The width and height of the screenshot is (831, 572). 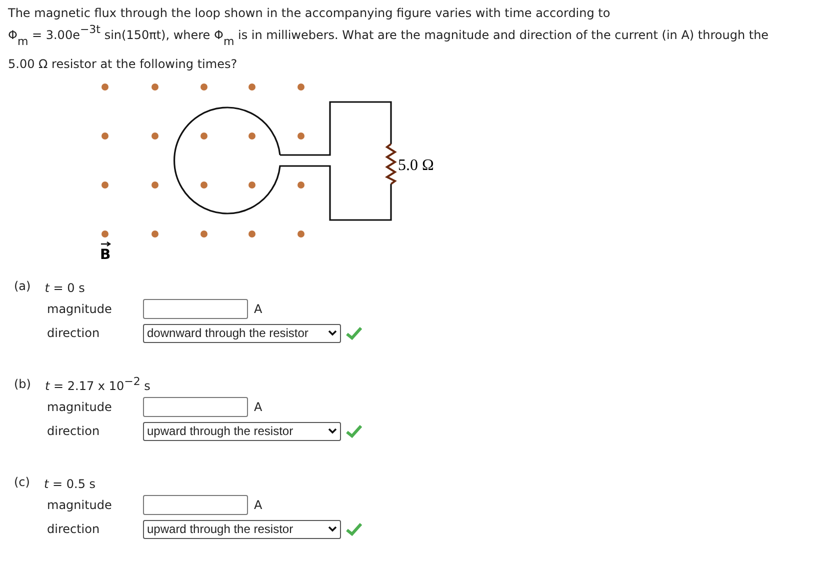 I want to click on field-vector-label: B, so click(x=106, y=252).